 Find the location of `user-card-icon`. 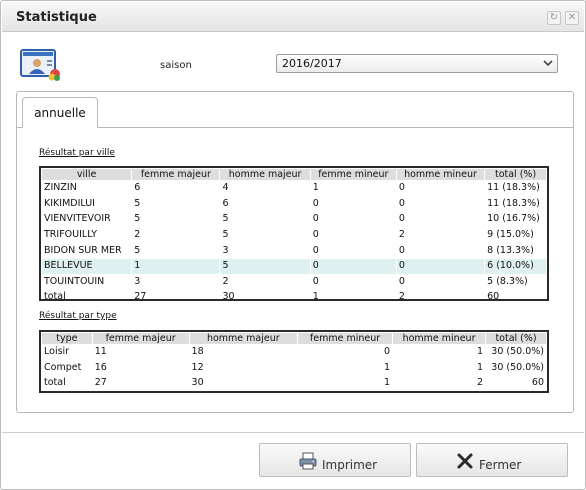

user-card-icon is located at coordinates (40, 65).